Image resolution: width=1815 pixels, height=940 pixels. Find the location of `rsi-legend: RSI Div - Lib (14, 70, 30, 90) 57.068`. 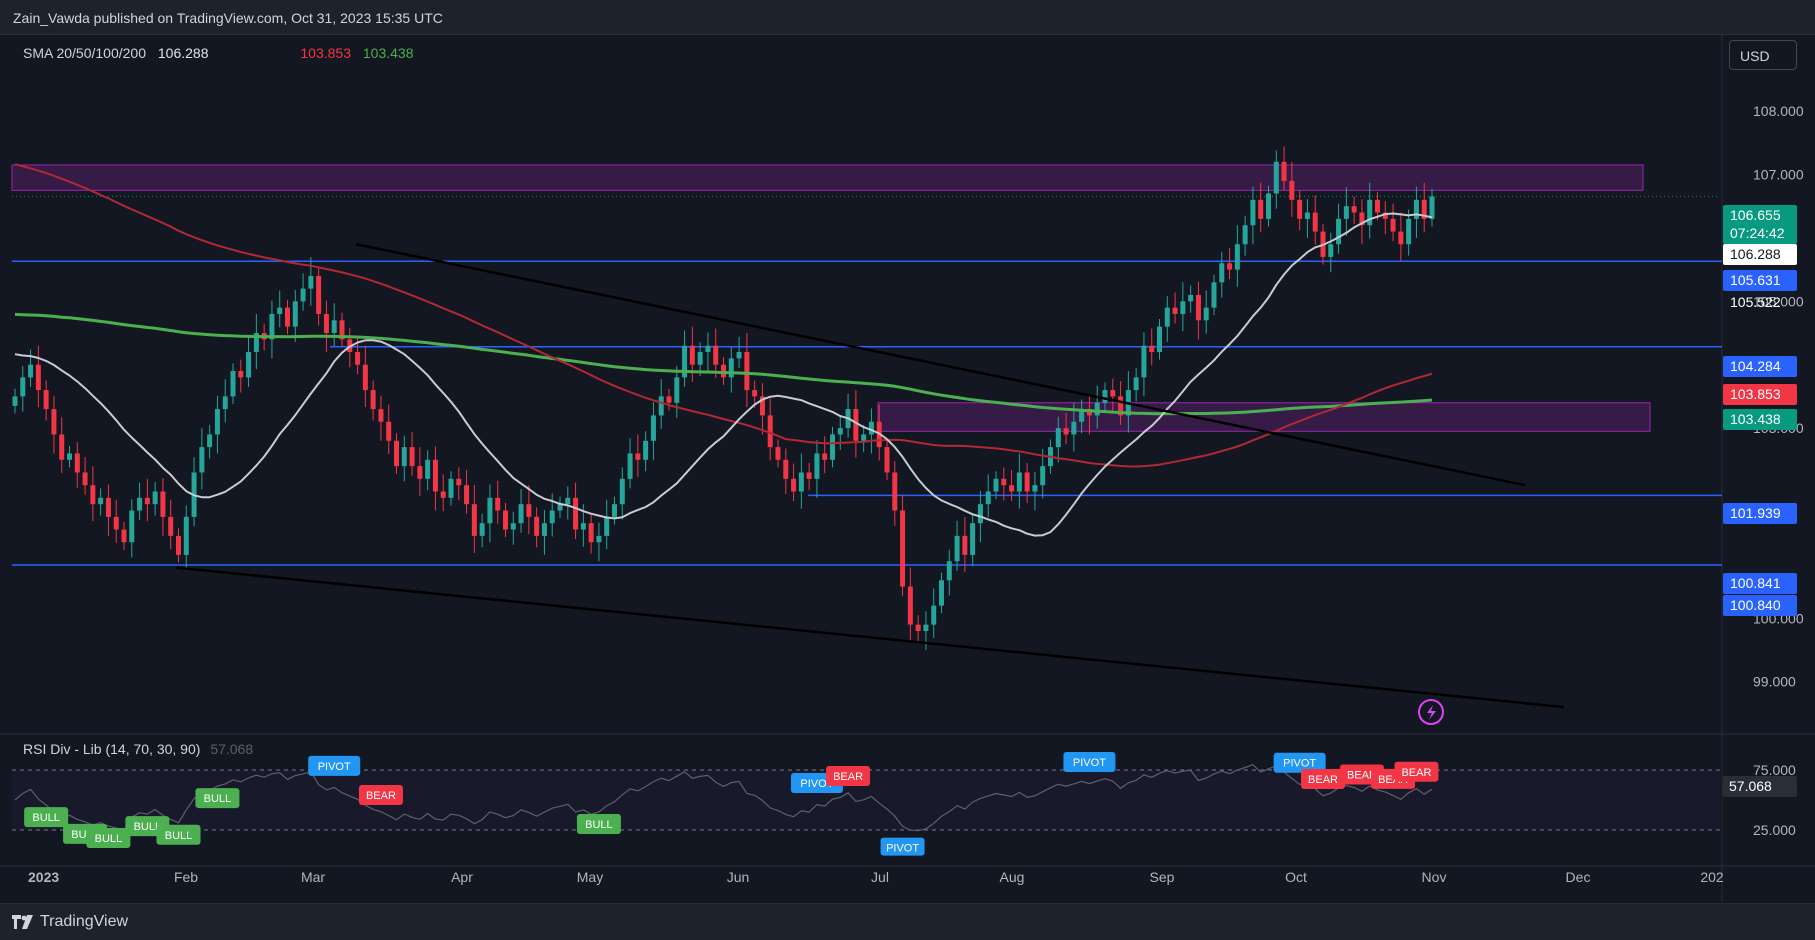

rsi-legend: RSI Div - Lib (14, 70, 30, 90) 57.068 is located at coordinates (141, 749).